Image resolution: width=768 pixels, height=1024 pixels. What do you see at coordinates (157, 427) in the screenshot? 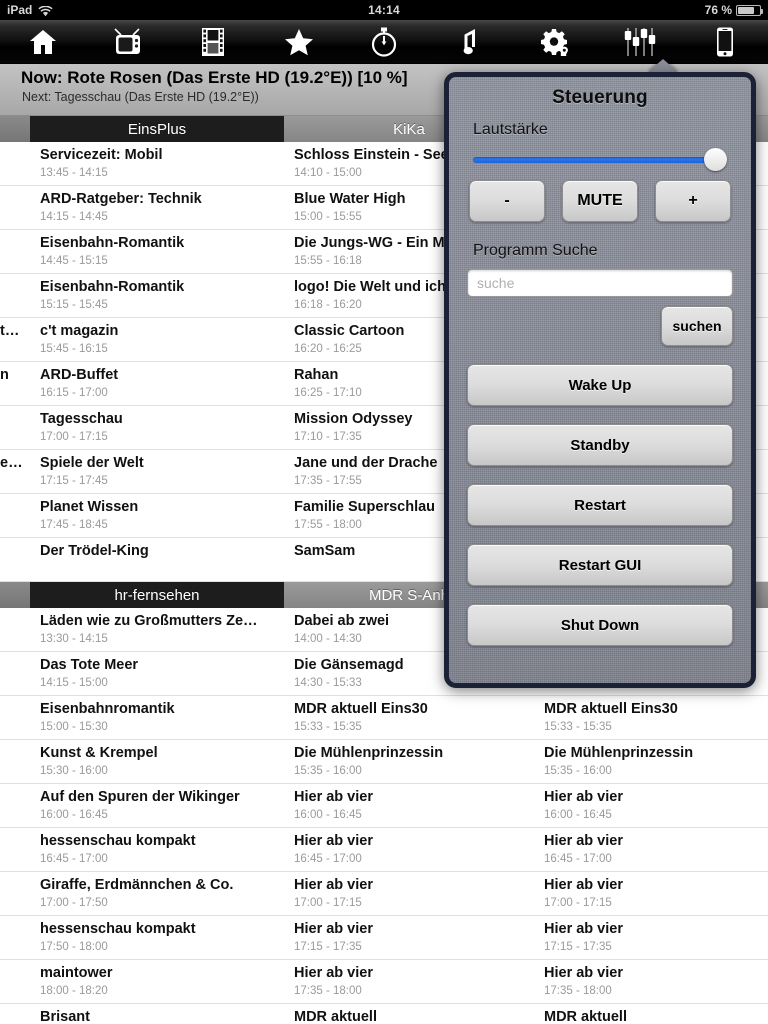
I see `epg-cell: Tagesschau 17:00 - 17:15` at bounding box center [157, 427].